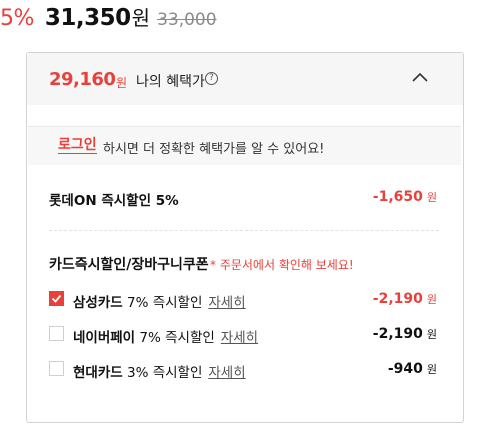 The height and width of the screenshot is (433, 481). I want to click on discount-rate: 5%, so click(17, 18).